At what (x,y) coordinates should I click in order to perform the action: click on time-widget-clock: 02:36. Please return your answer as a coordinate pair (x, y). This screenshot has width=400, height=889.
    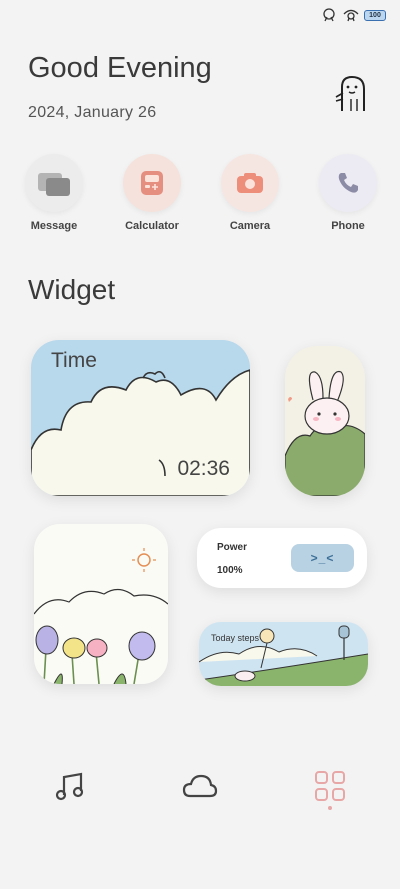
    Looking at the image, I should click on (203, 468).